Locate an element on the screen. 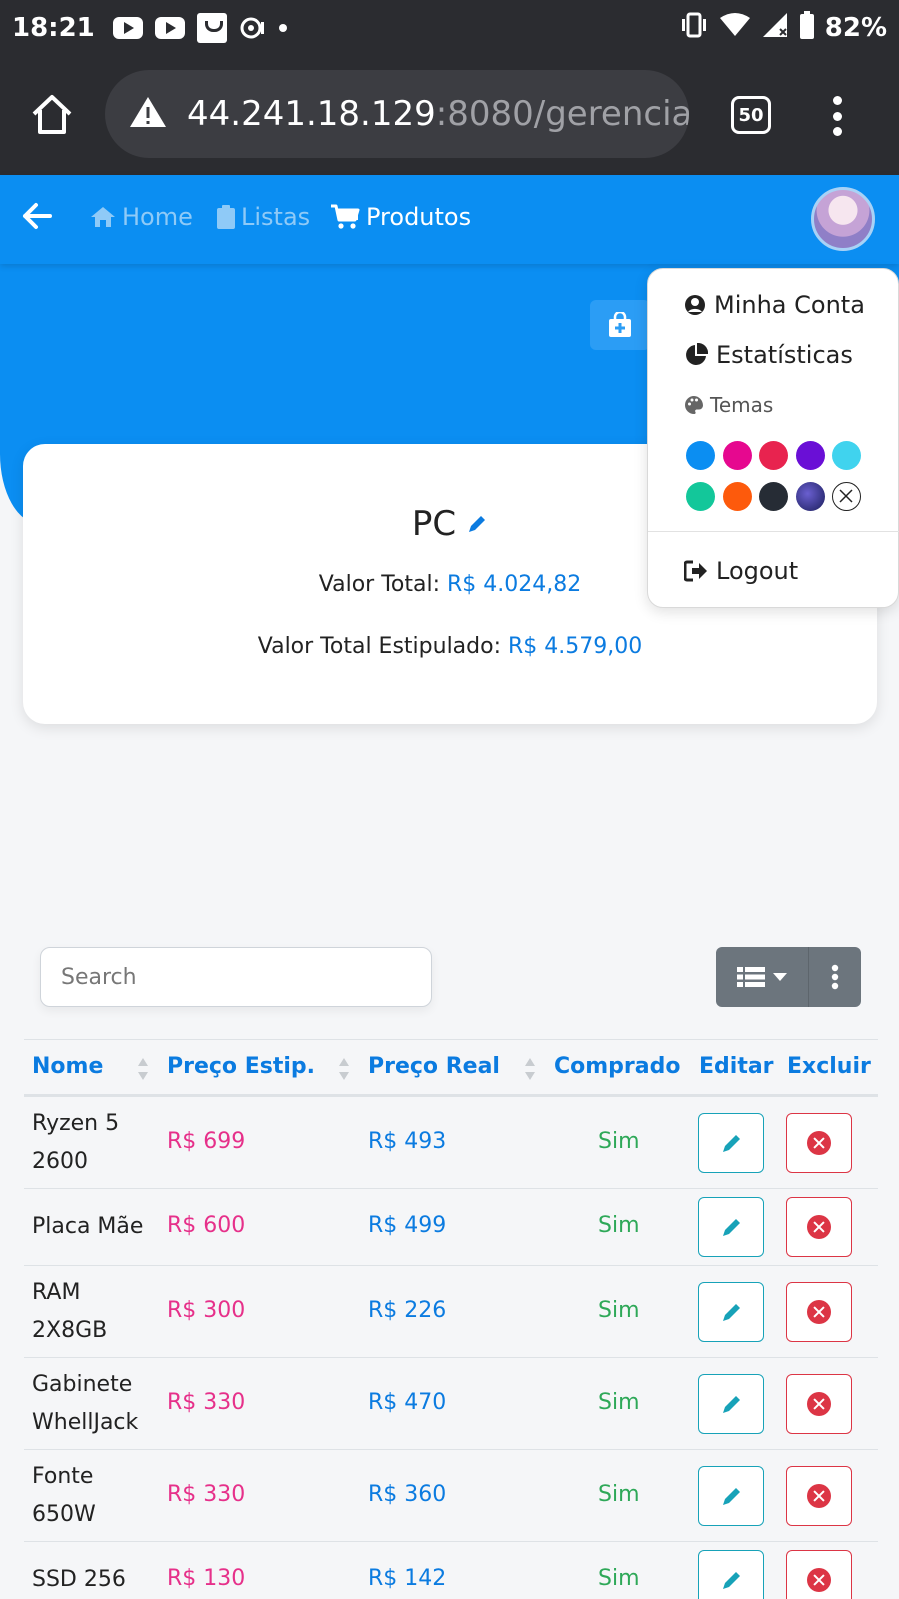  wifi-icon is located at coordinates (735, 28).